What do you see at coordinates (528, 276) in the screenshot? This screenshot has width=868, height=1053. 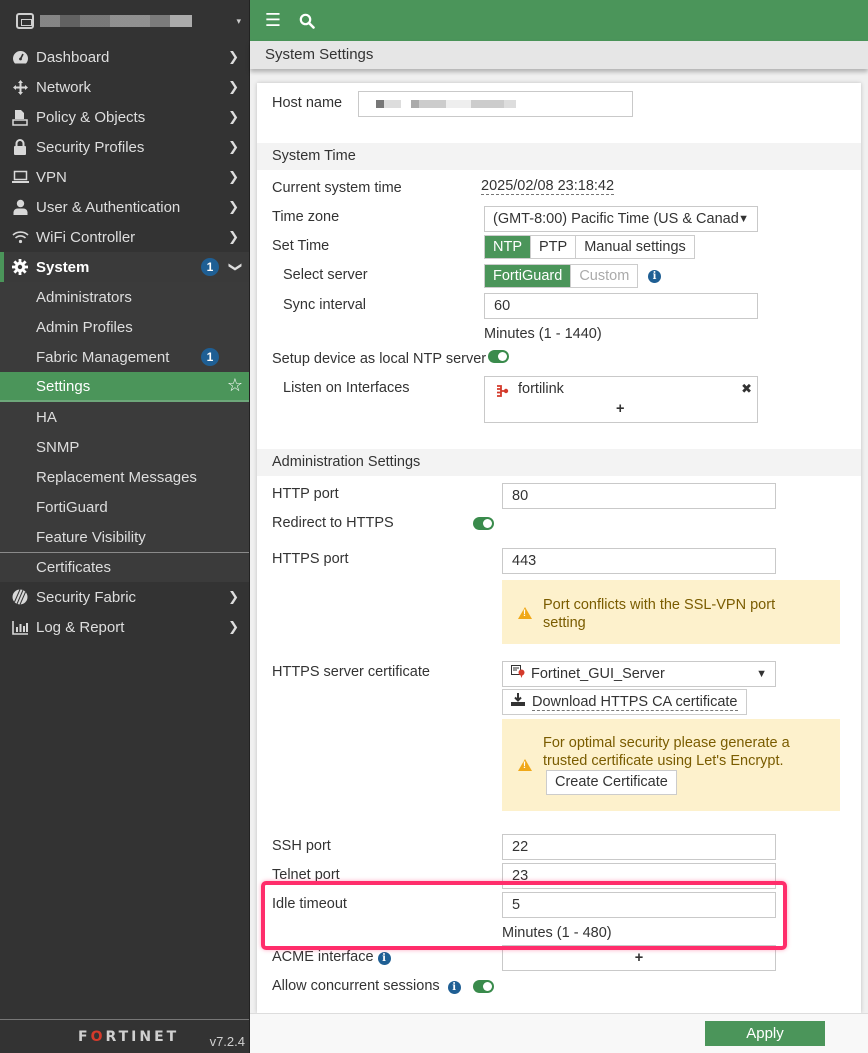 I see `server-fortiguard: FortiGuard` at bounding box center [528, 276].